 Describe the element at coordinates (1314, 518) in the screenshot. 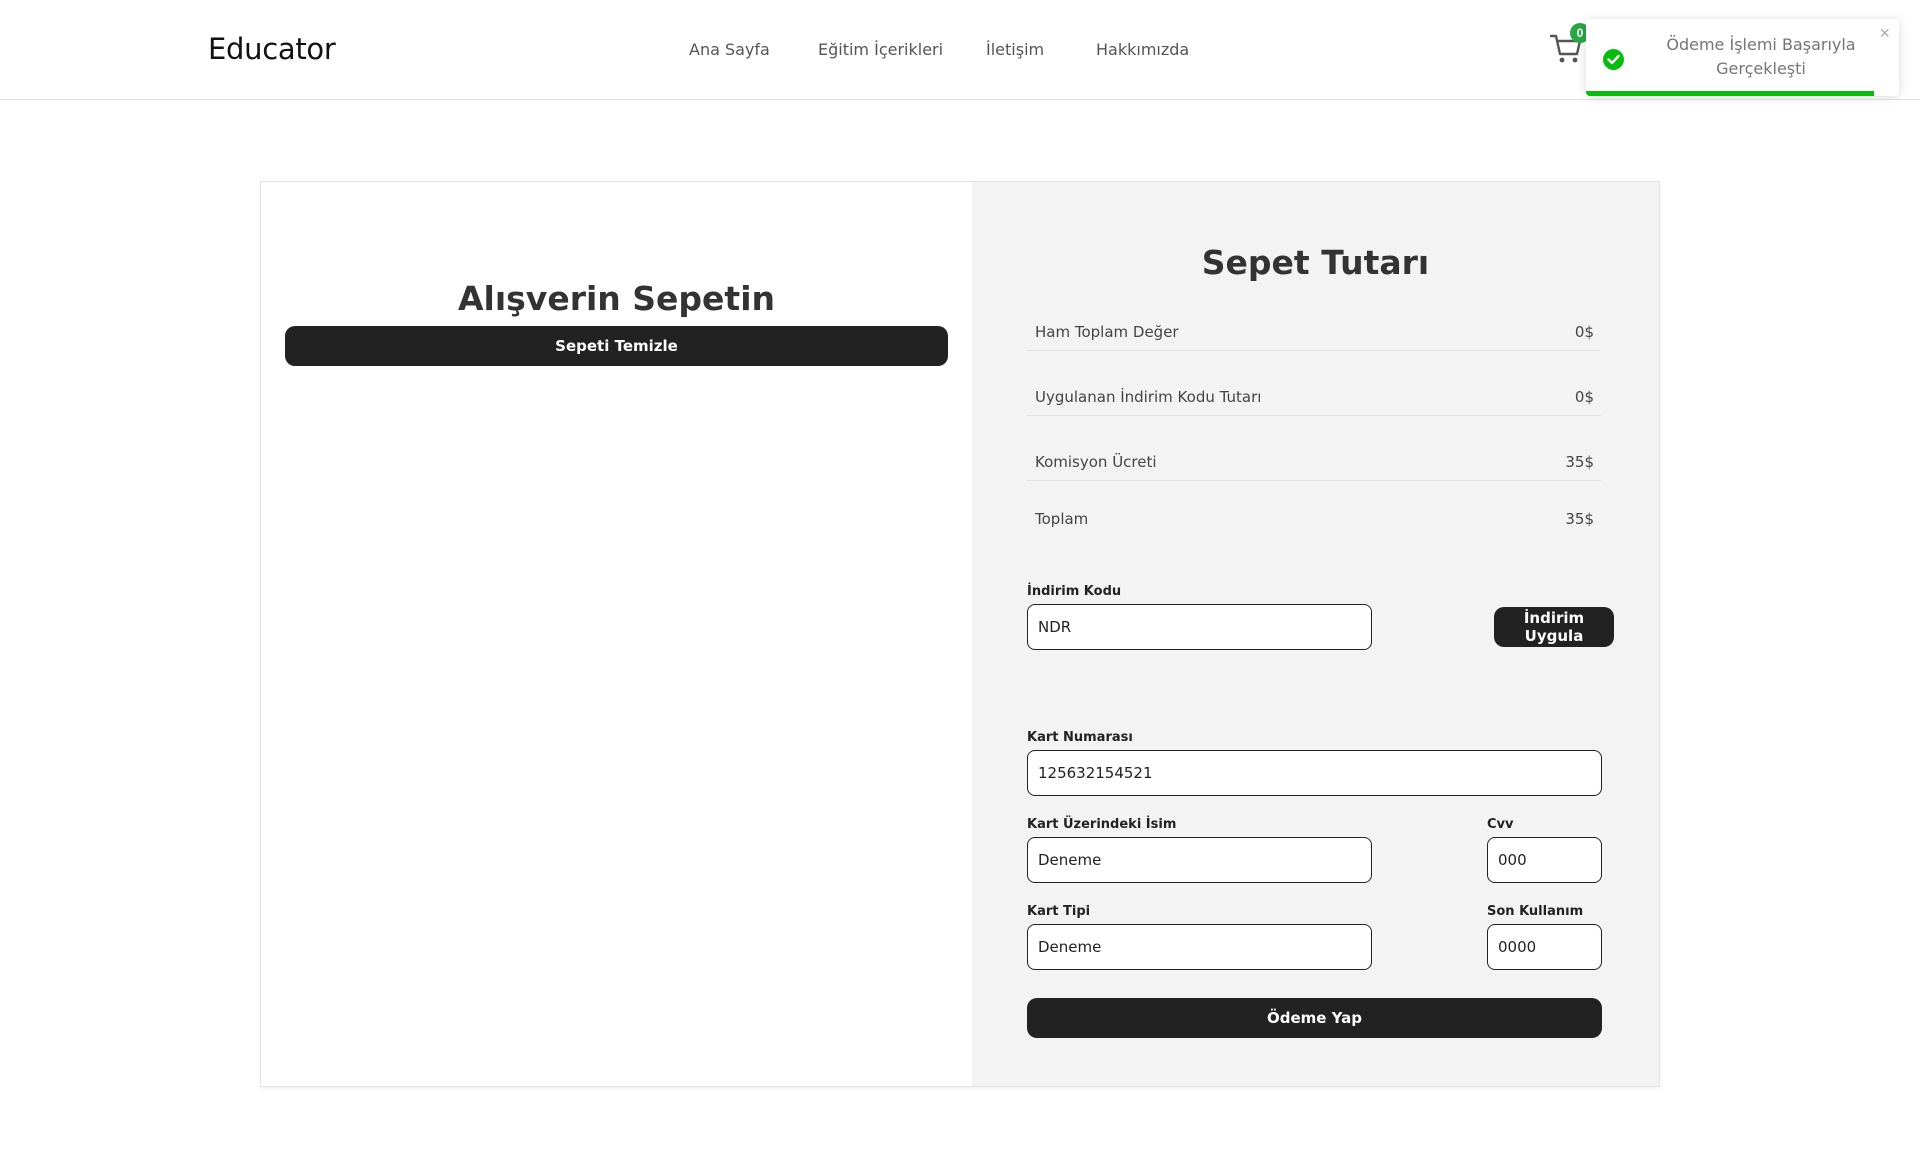

I see `summary-row-total: Toplam 35$` at that location.